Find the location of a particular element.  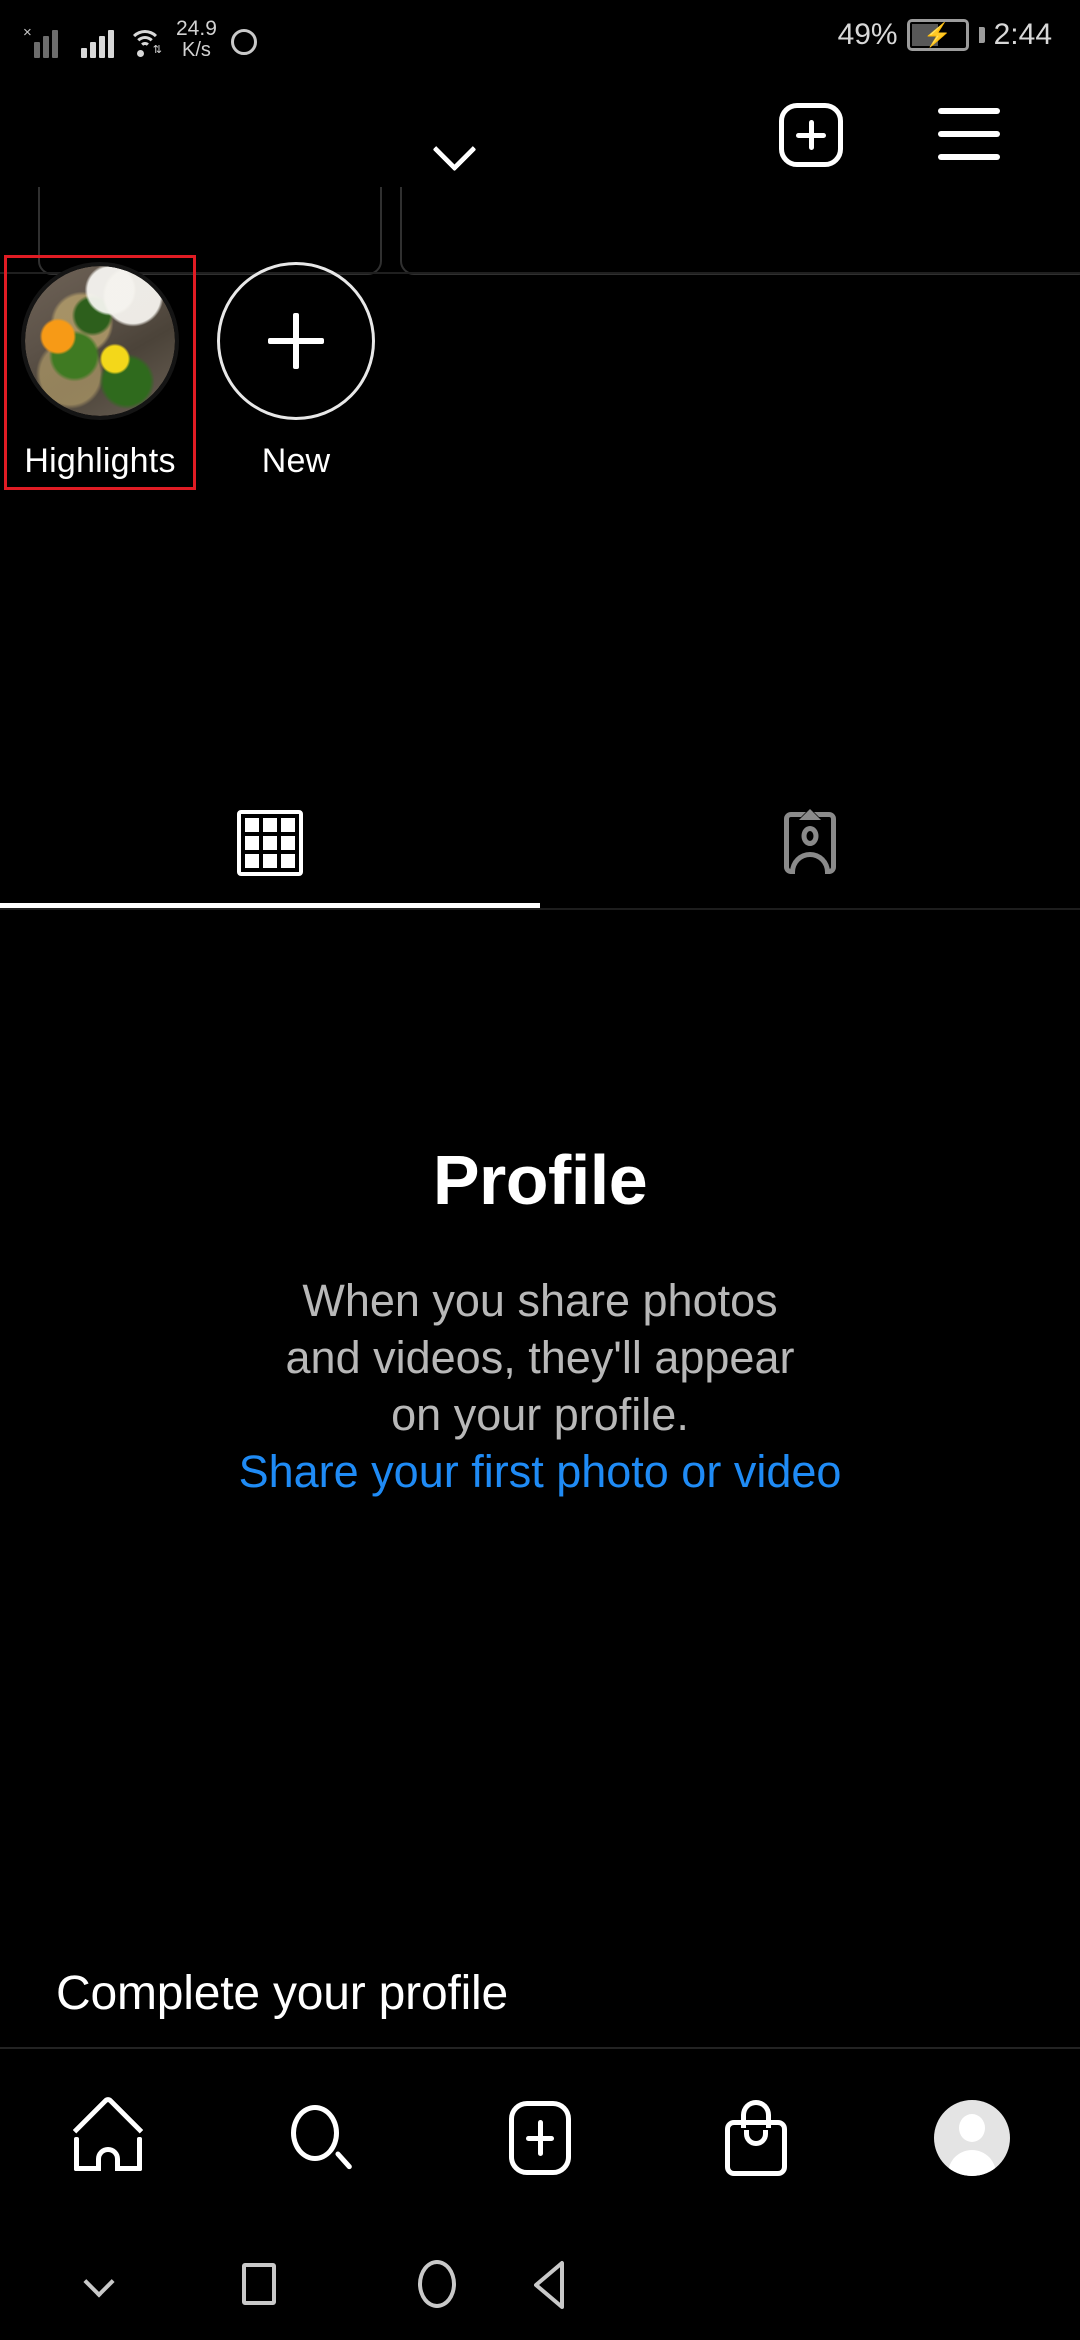

signal-x-mark: × is located at coordinates (27, 32).